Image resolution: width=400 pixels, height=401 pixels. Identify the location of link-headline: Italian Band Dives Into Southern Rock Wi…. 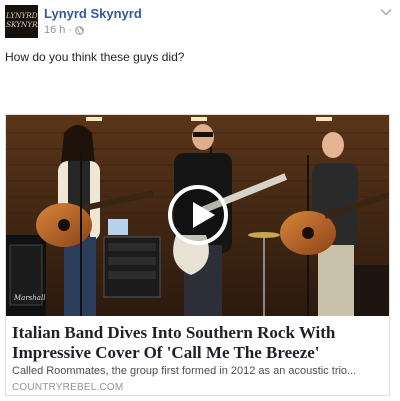
(198, 343).